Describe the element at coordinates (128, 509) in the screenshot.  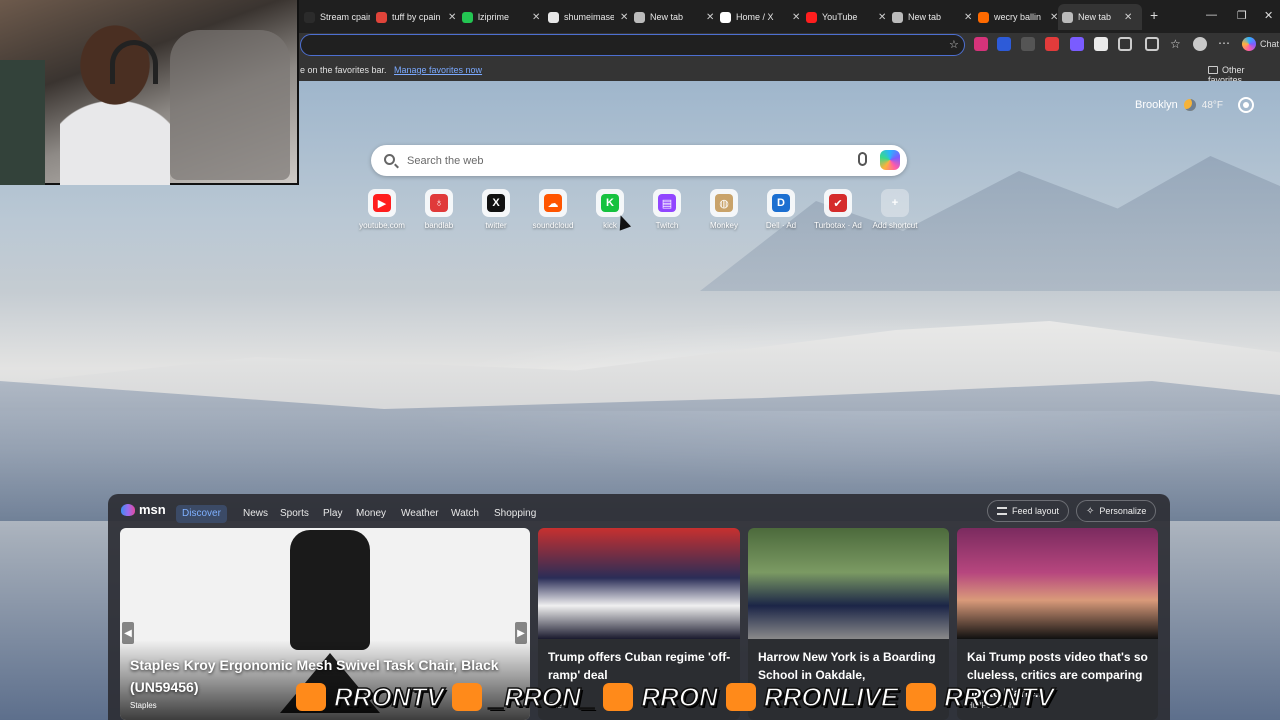
I see `msn-butterfly-icon` at that location.